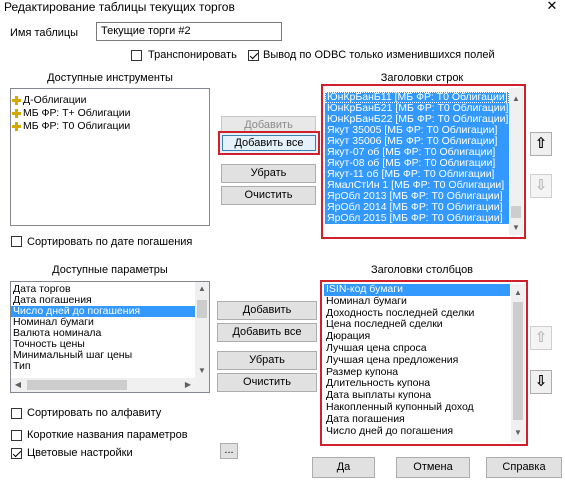 Image resolution: width=565 pixels, height=480 pixels. I want to click on tree-item: МБ ФР: Т+ Облигации, so click(110, 113).